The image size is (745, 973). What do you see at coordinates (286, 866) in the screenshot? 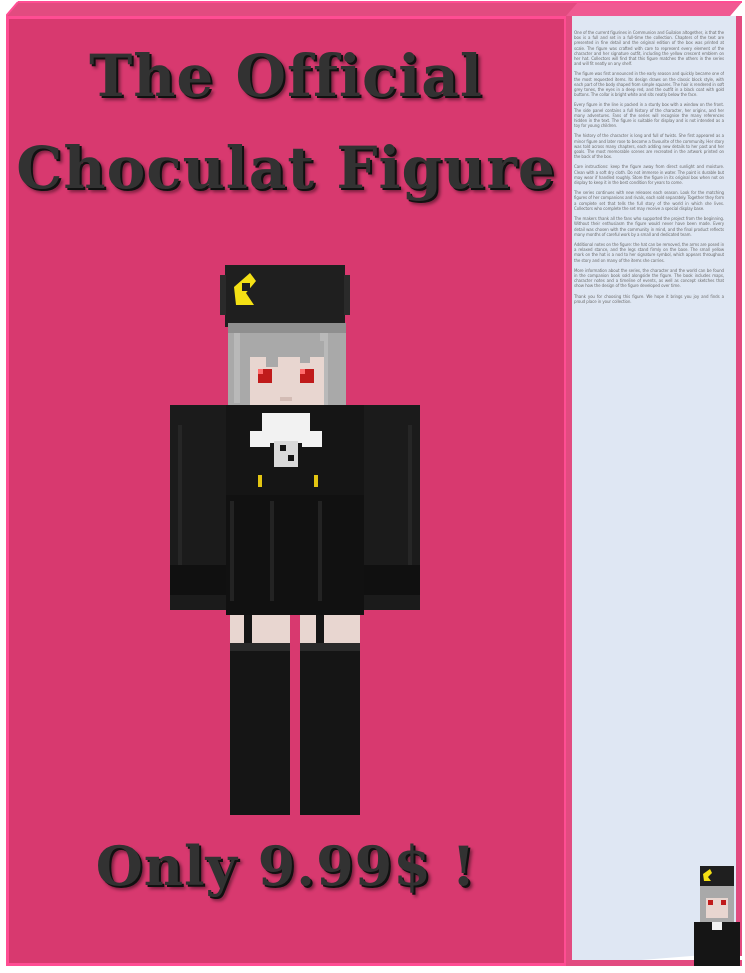
I see `price-label: Only 9.99$ !` at bounding box center [286, 866].